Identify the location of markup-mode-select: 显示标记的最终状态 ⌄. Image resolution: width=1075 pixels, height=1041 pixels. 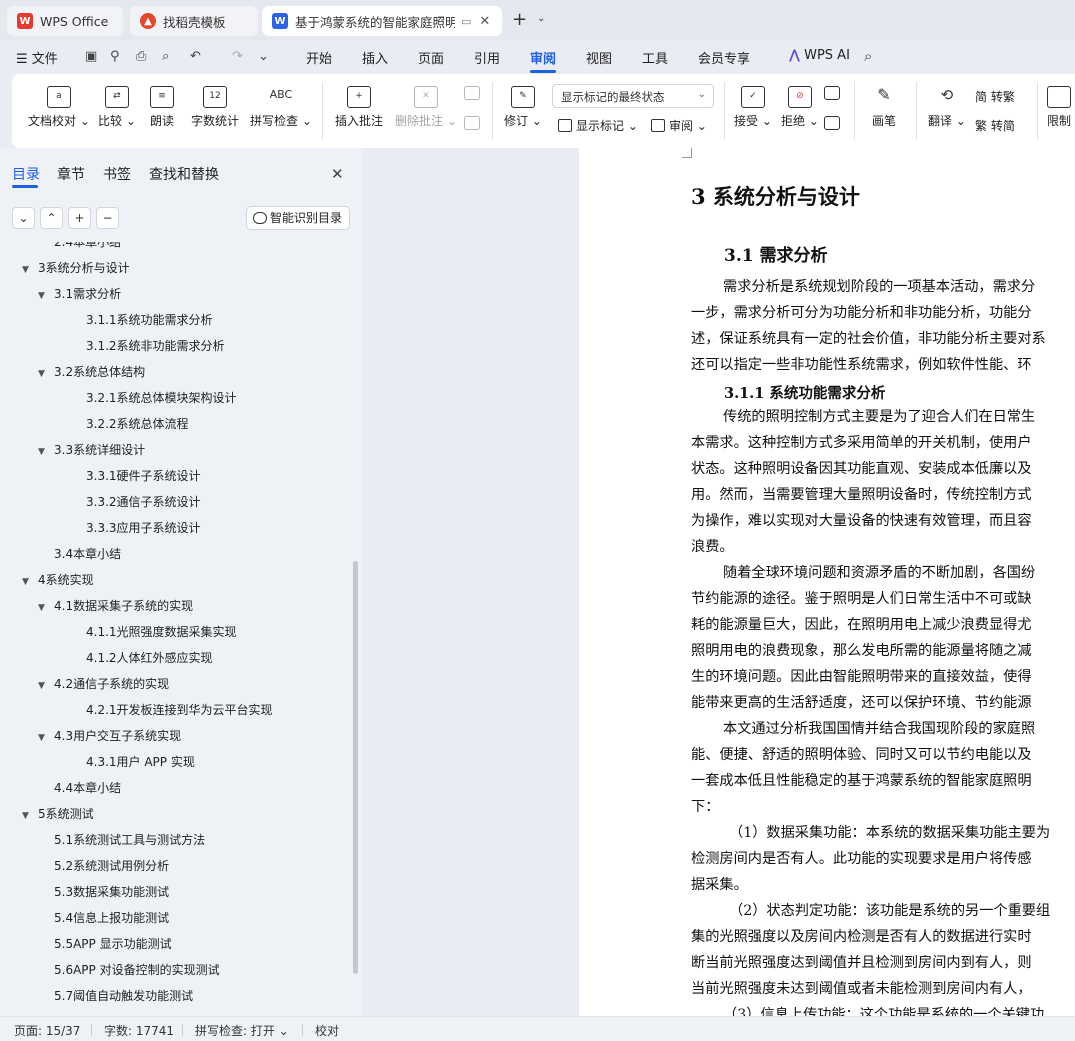
(633, 96).